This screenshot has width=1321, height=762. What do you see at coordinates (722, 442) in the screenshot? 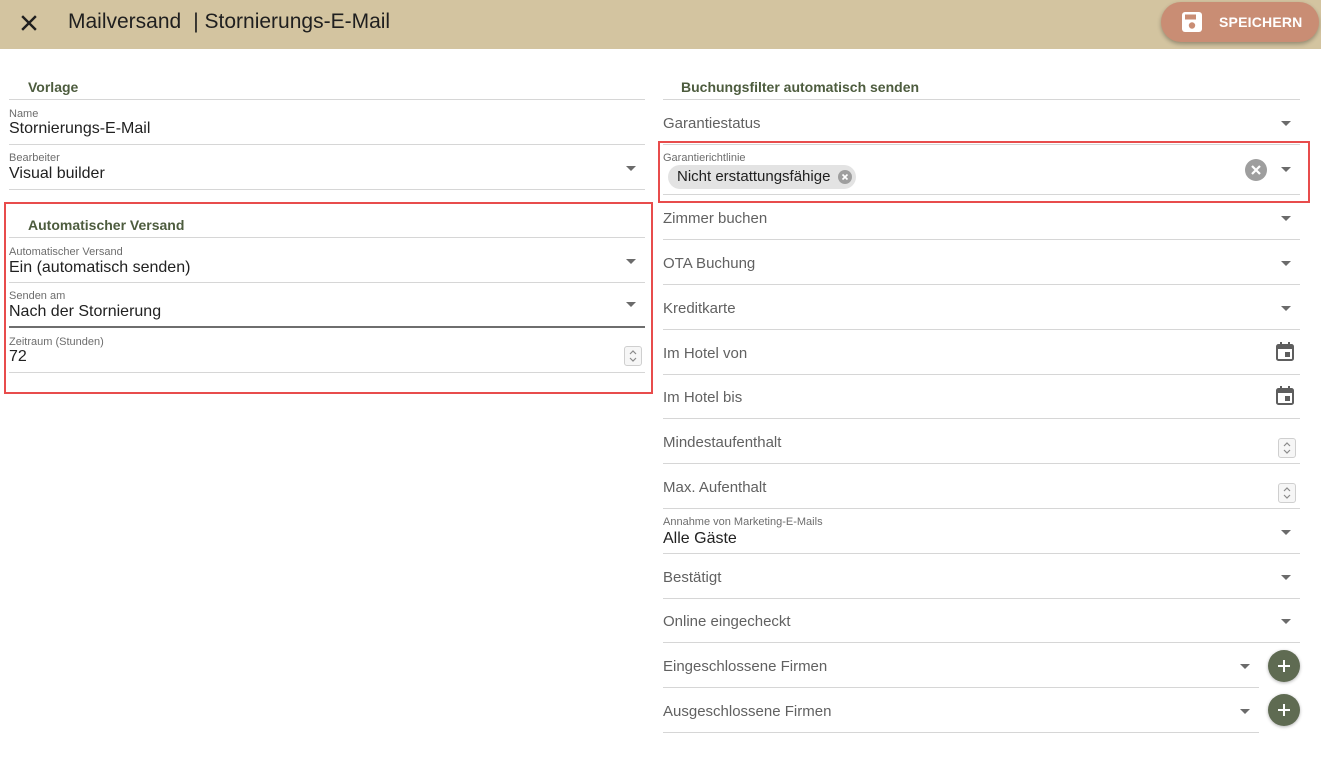
I see `mindestaufenthalt-label: Mindestaufenthalt` at bounding box center [722, 442].